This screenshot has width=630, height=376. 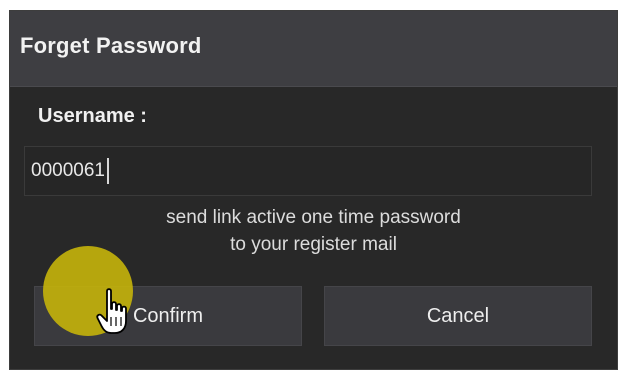 What do you see at coordinates (308, 171) in the screenshot?
I see `username-input: 0000061` at bounding box center [308, 171].